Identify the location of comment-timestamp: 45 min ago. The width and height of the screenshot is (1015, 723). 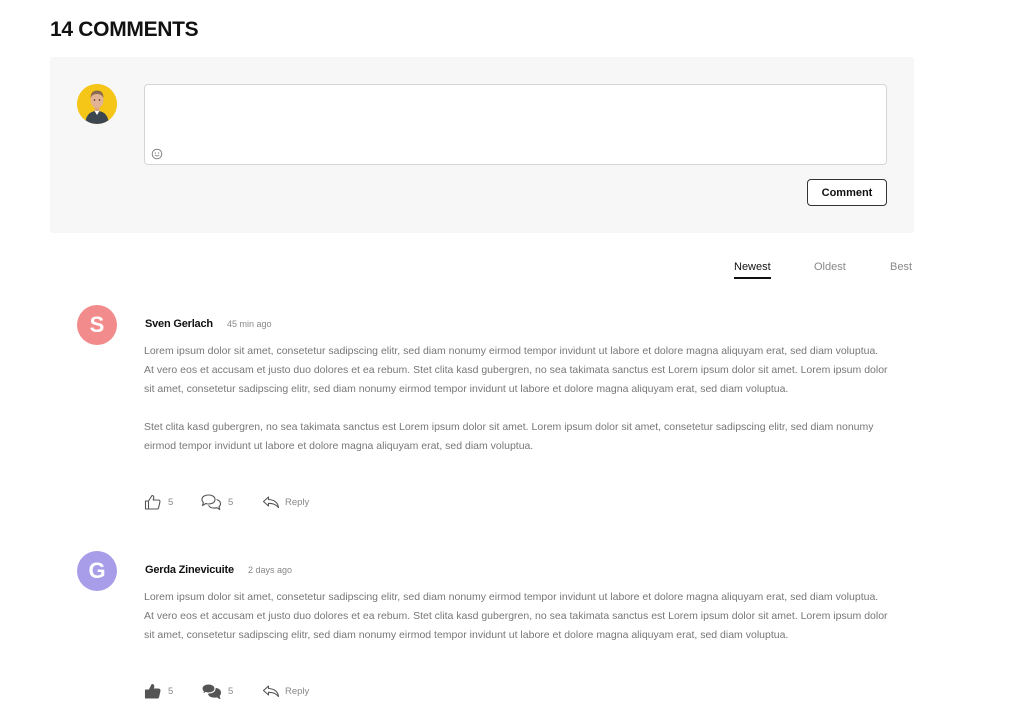
(249, 324).